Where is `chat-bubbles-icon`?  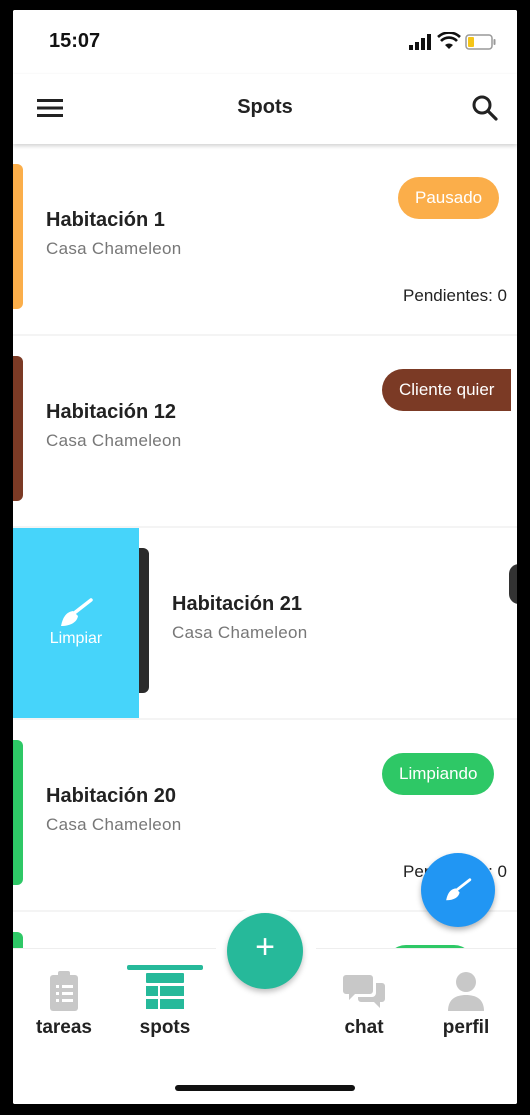 chat-bubbles-icon is located at coordinates (364, 991).